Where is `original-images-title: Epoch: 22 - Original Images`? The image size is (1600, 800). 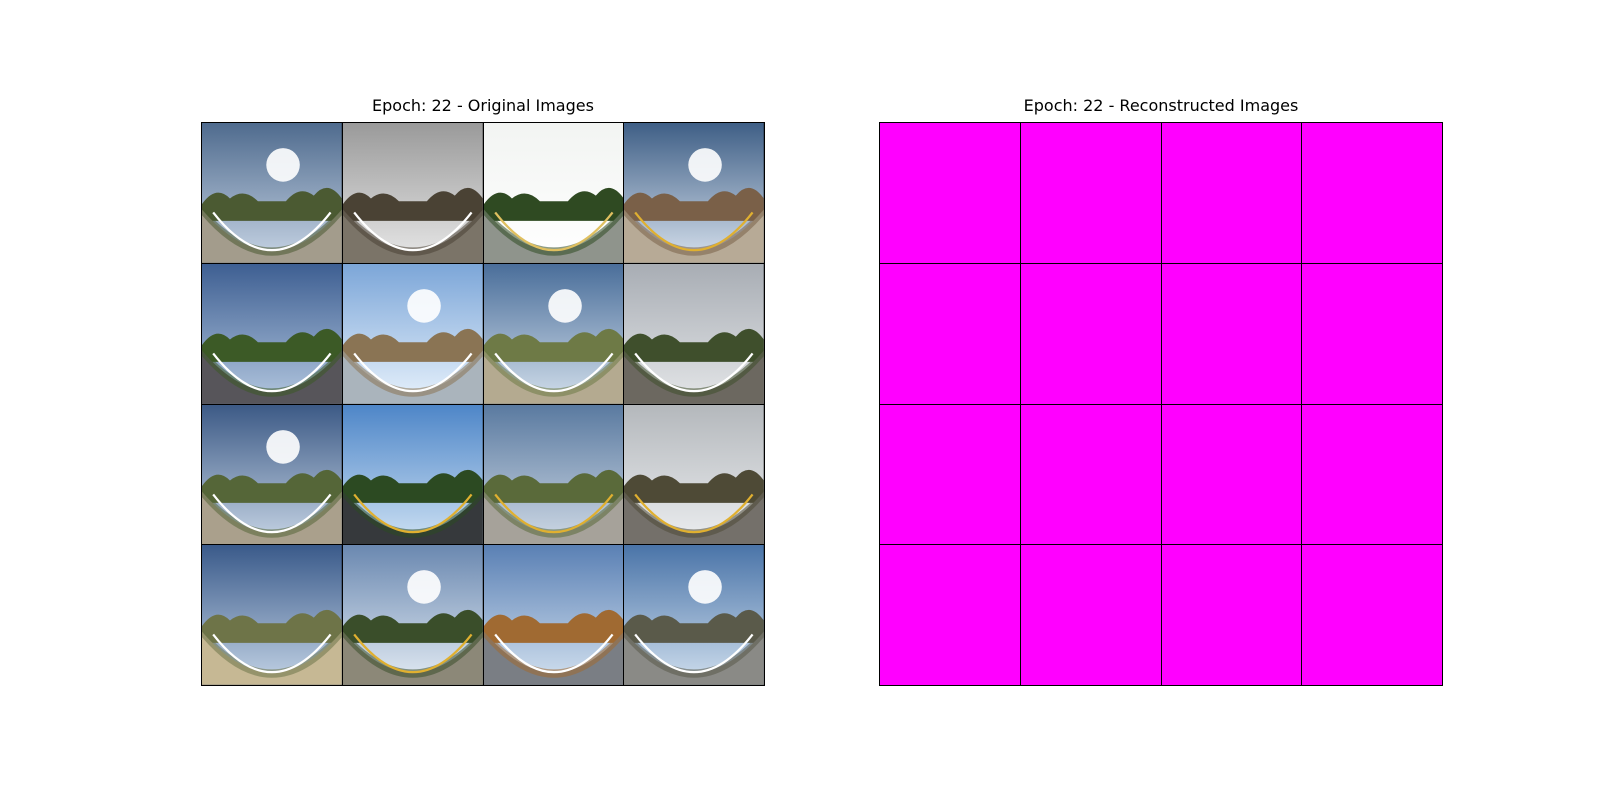 original-images-title: Epoch: 22 - Original Images is located at coordinates (483, 105).